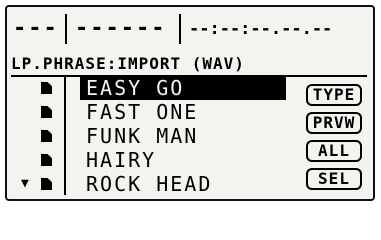  What do you see at coordinates (121, 28) in the screenshot?
I see `status-segment-2: ------` at bounding box center [121, 28].